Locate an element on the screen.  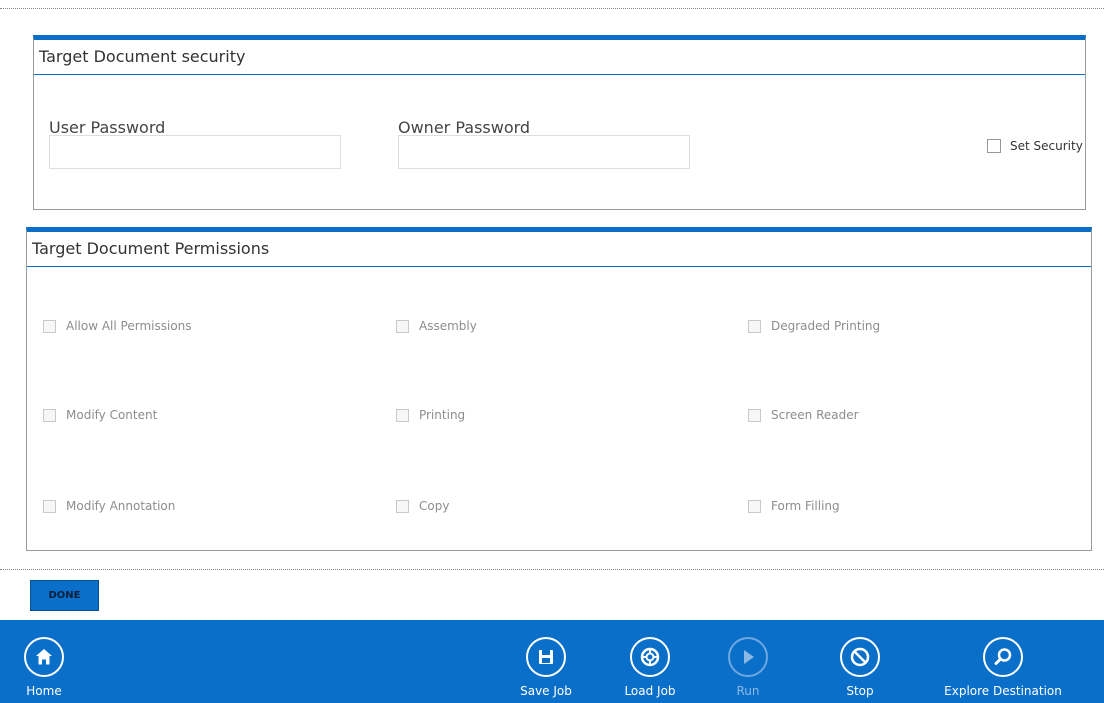
permission-screen-reader: Screen Reader is located at coordinates (803, 415).